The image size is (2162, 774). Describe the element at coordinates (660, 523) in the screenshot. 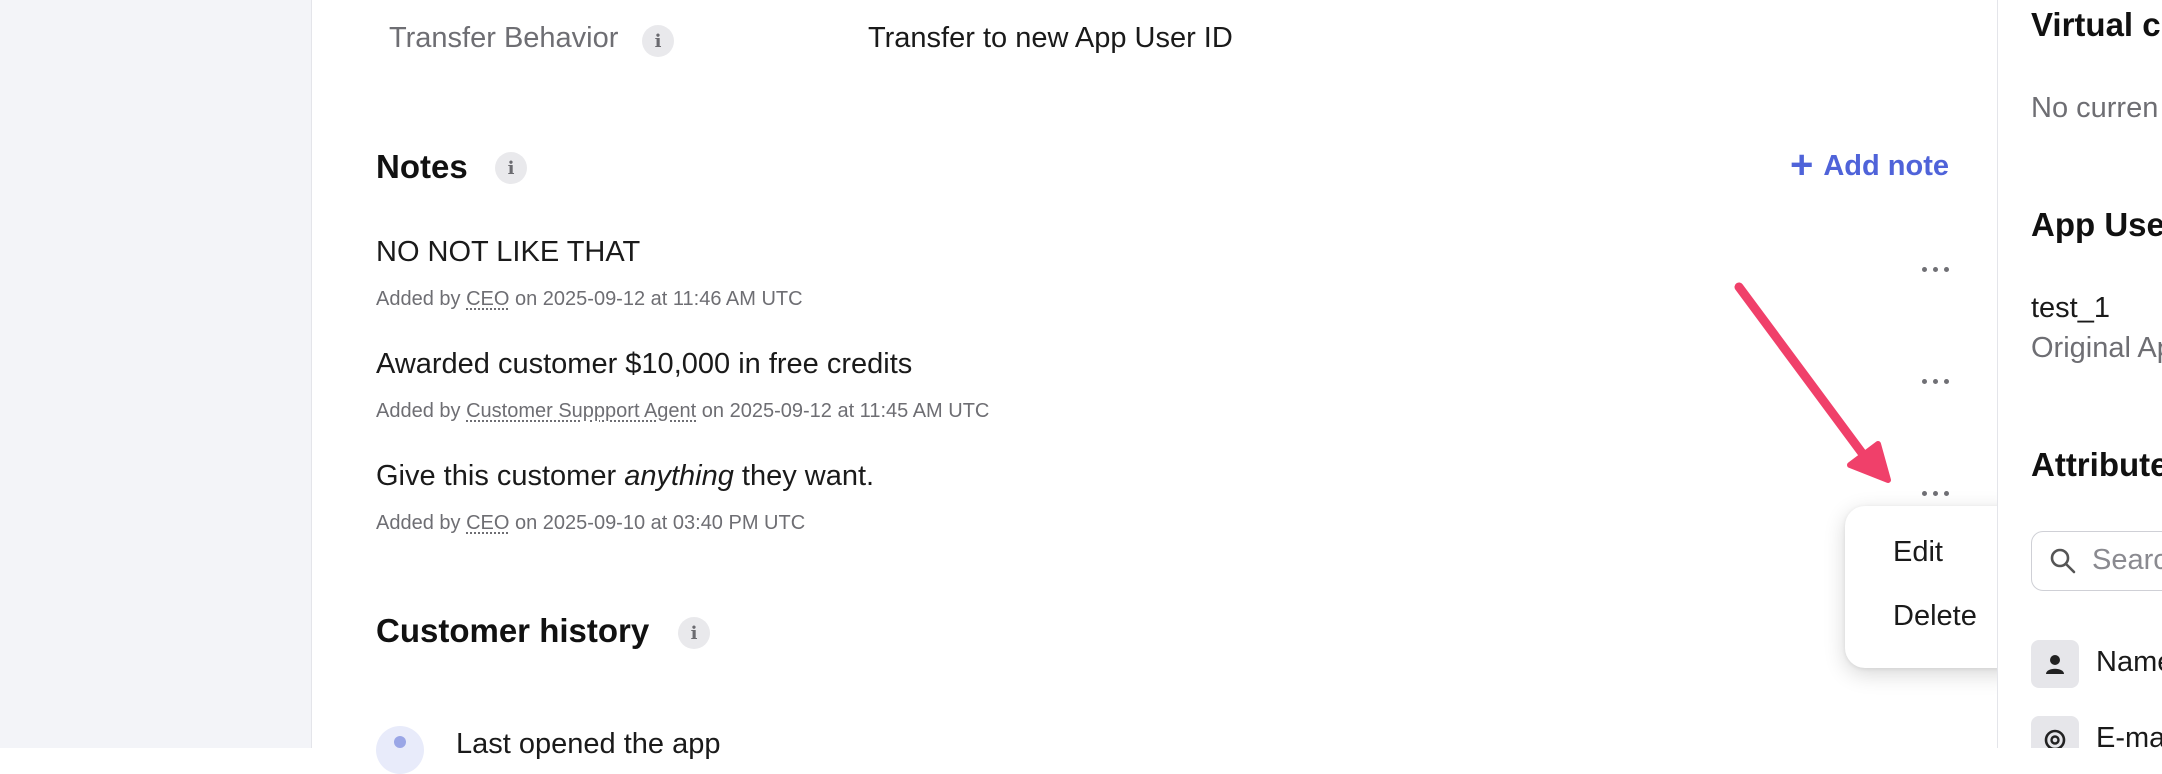

I see `note-meta-suffix: on 2025-09-10 at 03:40 PM UTC` at that location.